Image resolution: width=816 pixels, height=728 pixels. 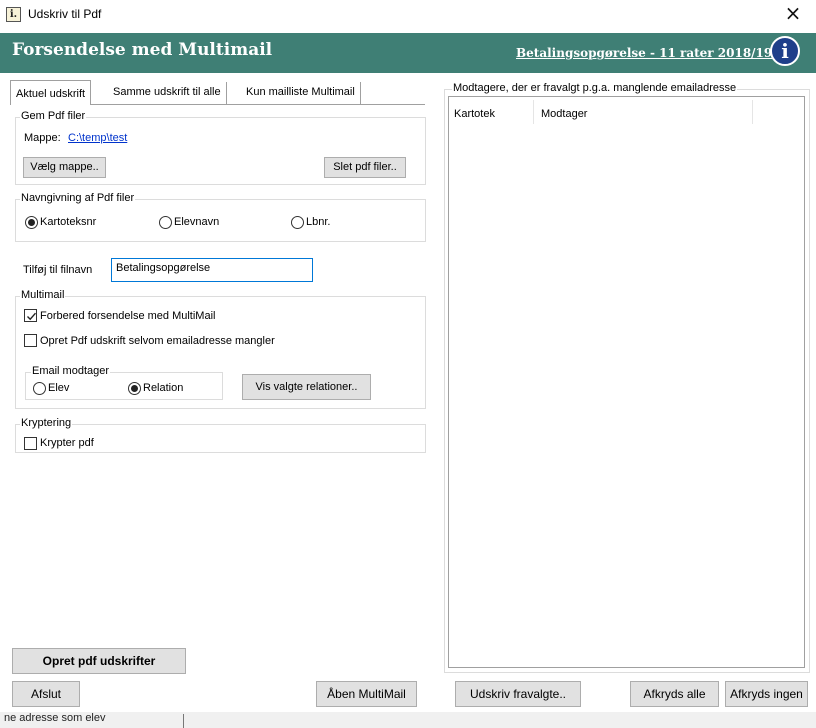 What do you see at coordinates (46, 694) in the screenshot?
I see `close-button: Afslut` at bounding box center [46, 694].